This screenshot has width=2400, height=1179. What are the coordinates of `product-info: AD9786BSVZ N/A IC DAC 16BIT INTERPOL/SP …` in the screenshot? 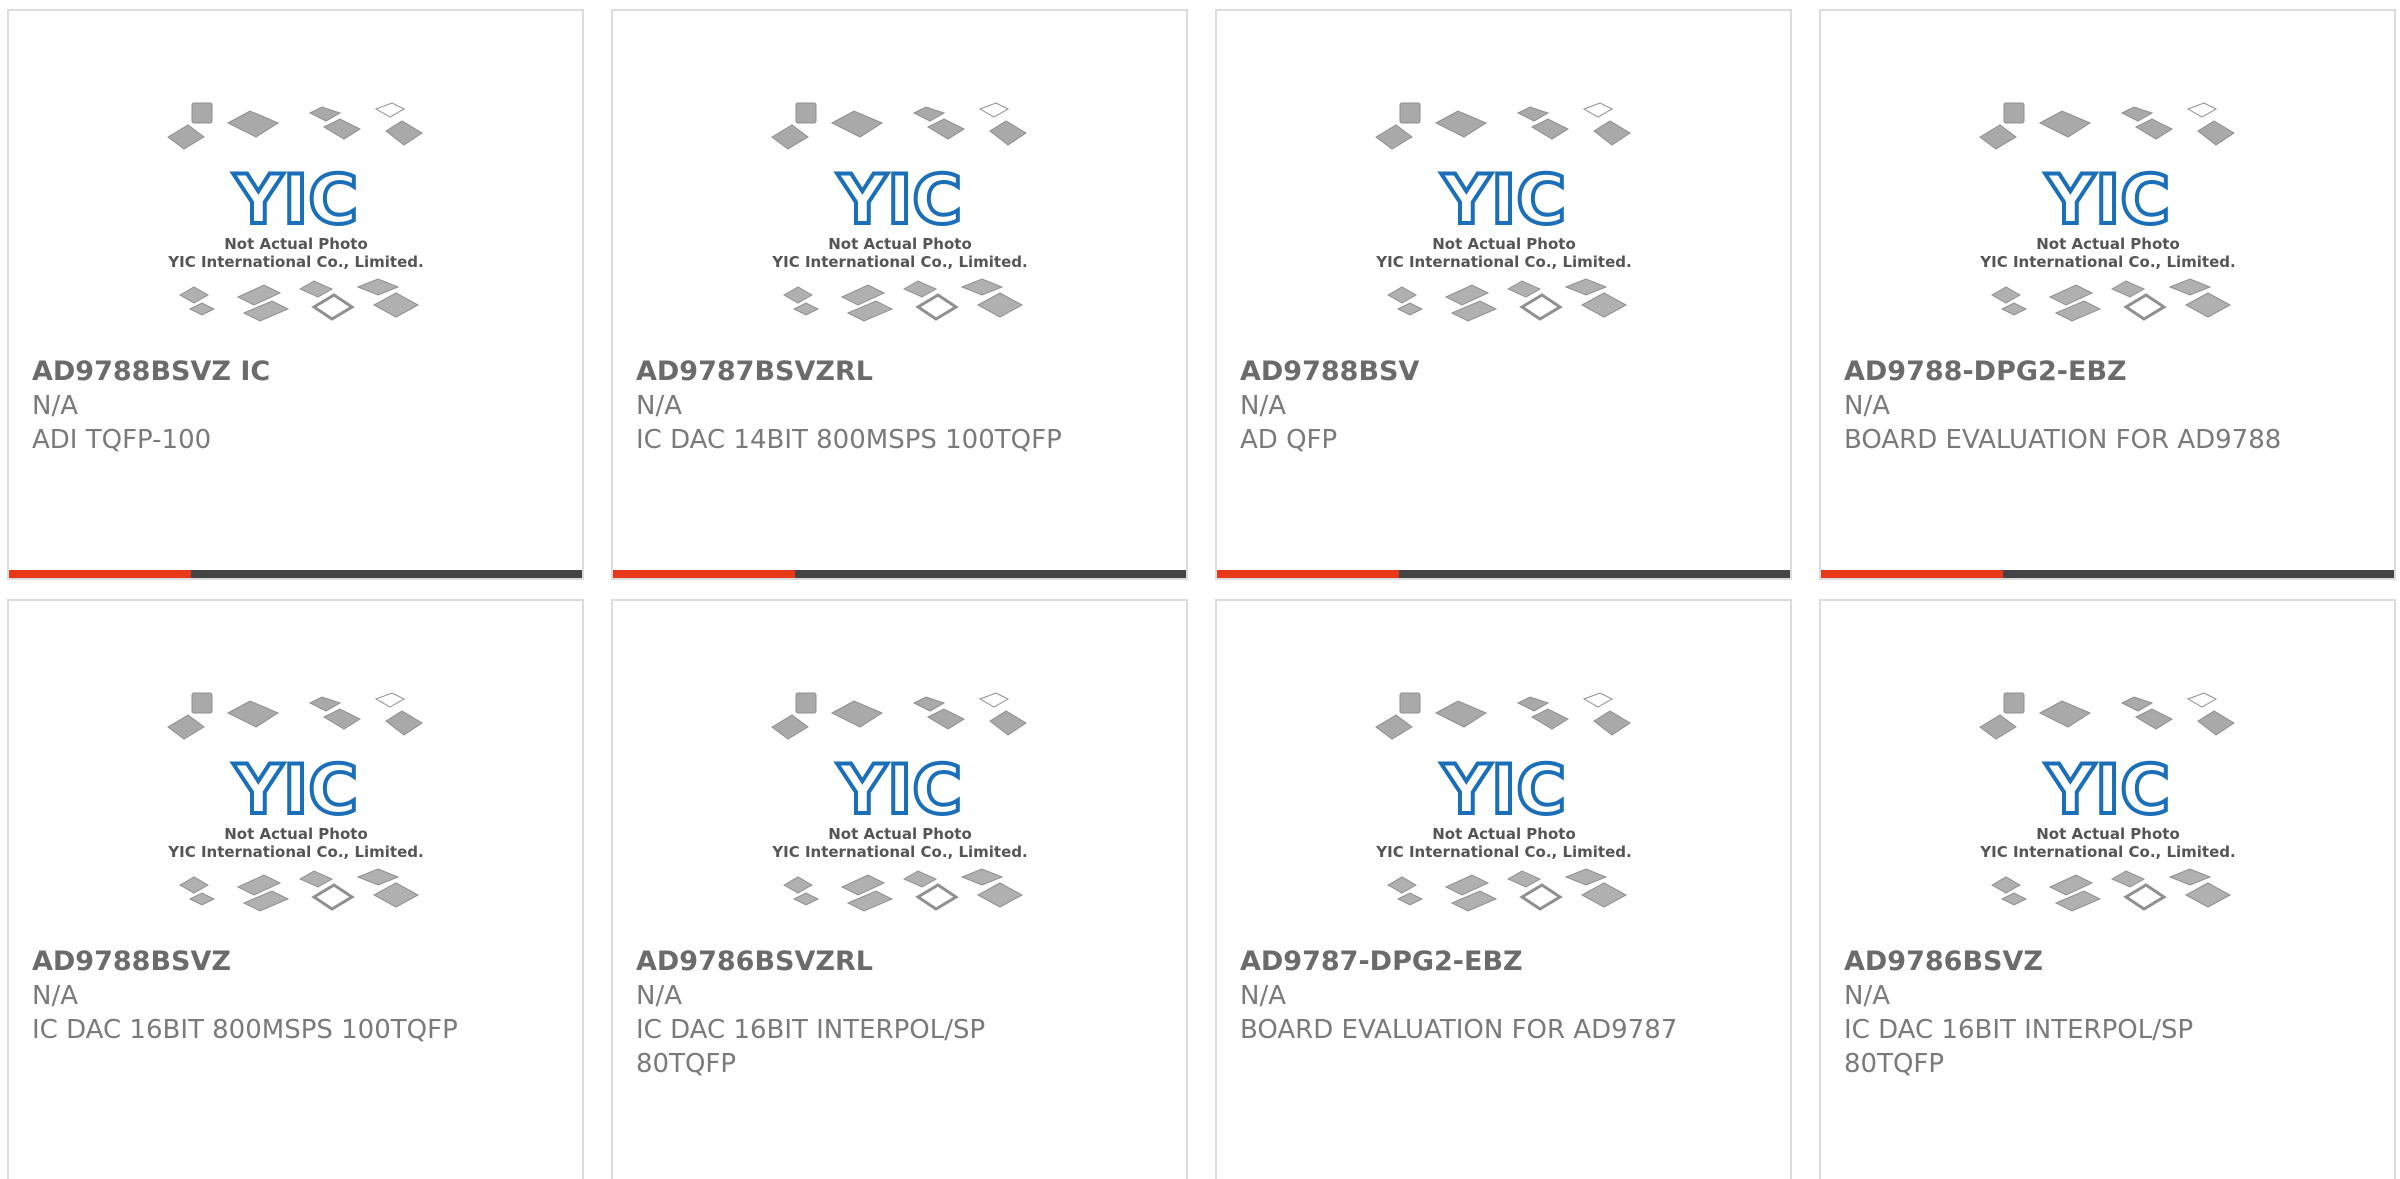 It's located at (2109, 1013).